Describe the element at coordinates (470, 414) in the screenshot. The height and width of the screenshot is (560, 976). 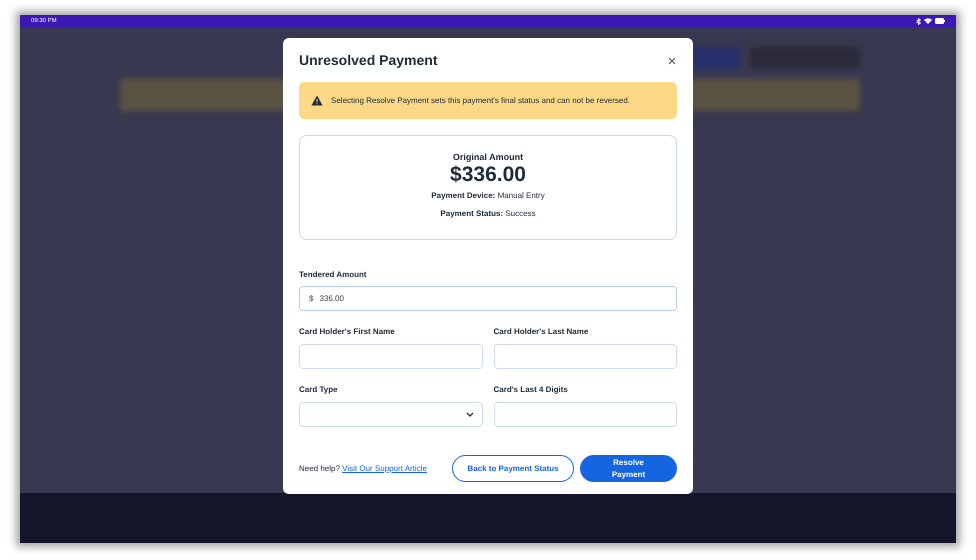
I see `chevron-down-icon` at that location.